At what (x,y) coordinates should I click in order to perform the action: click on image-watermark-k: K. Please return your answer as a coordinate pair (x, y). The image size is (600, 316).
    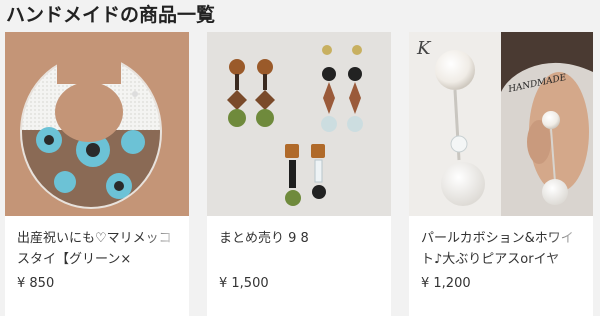
    Looking at the image, I should click on (424, 48).